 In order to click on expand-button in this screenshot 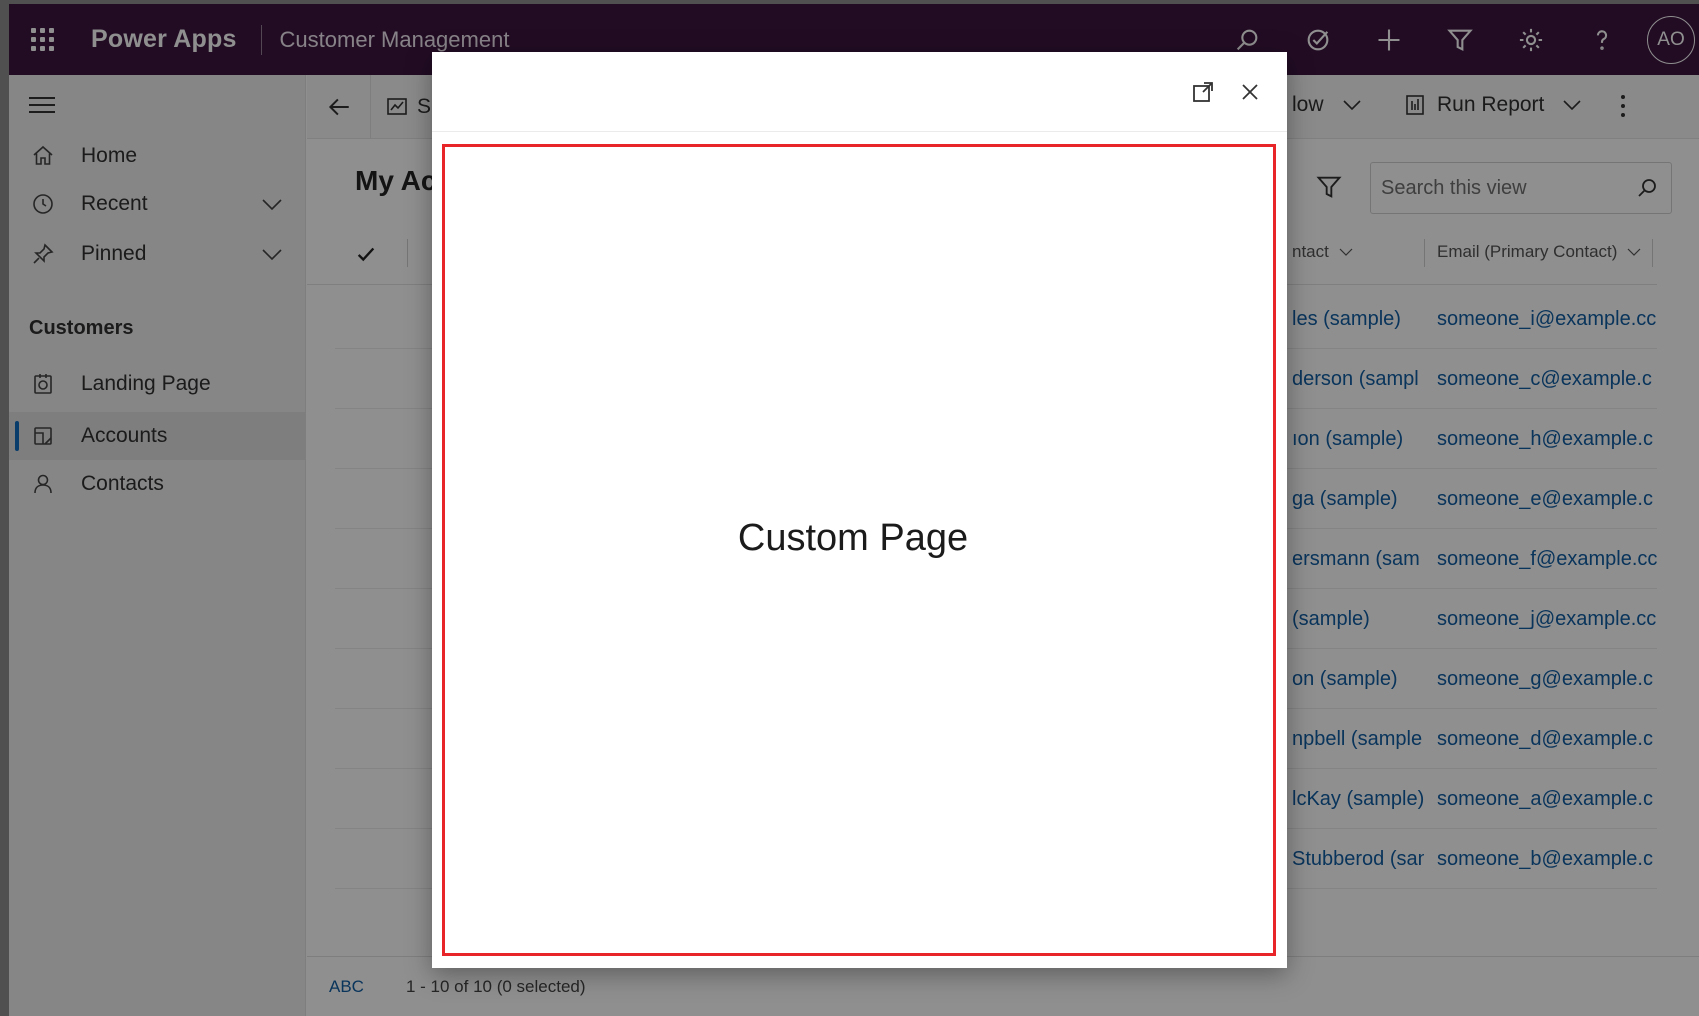, I will do `click(1203, 92)`.